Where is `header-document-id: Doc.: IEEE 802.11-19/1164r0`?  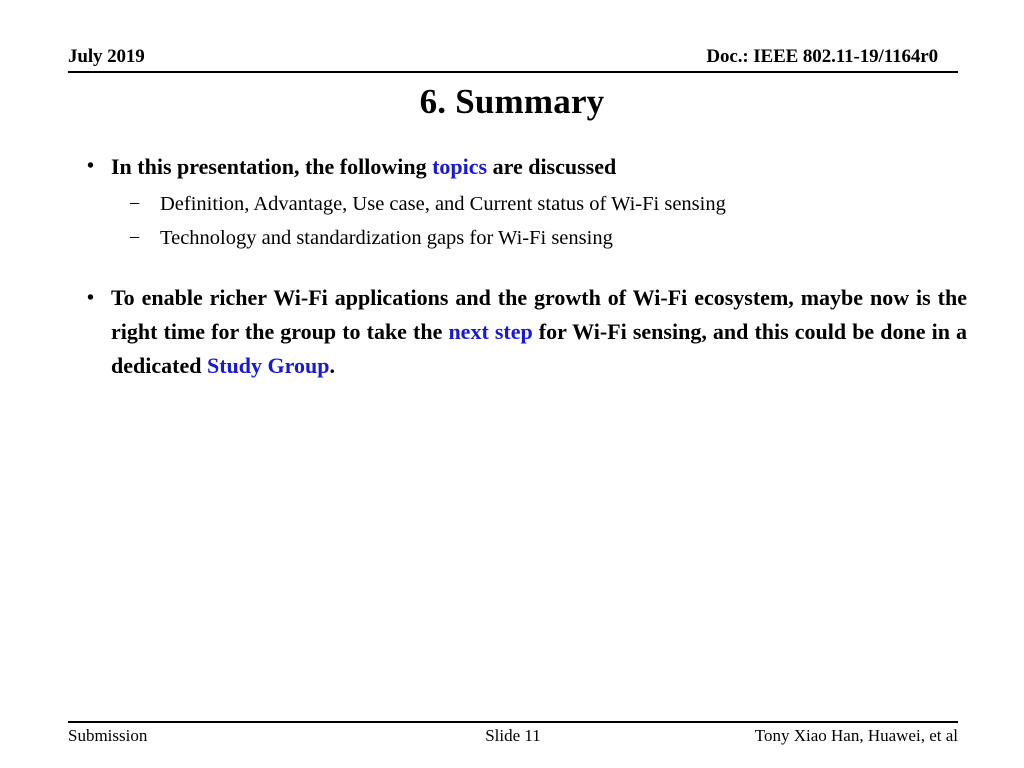 header-document-id: Doc.: IEEE 802.11-19/1164r0 is located at coordinates (822, 56).